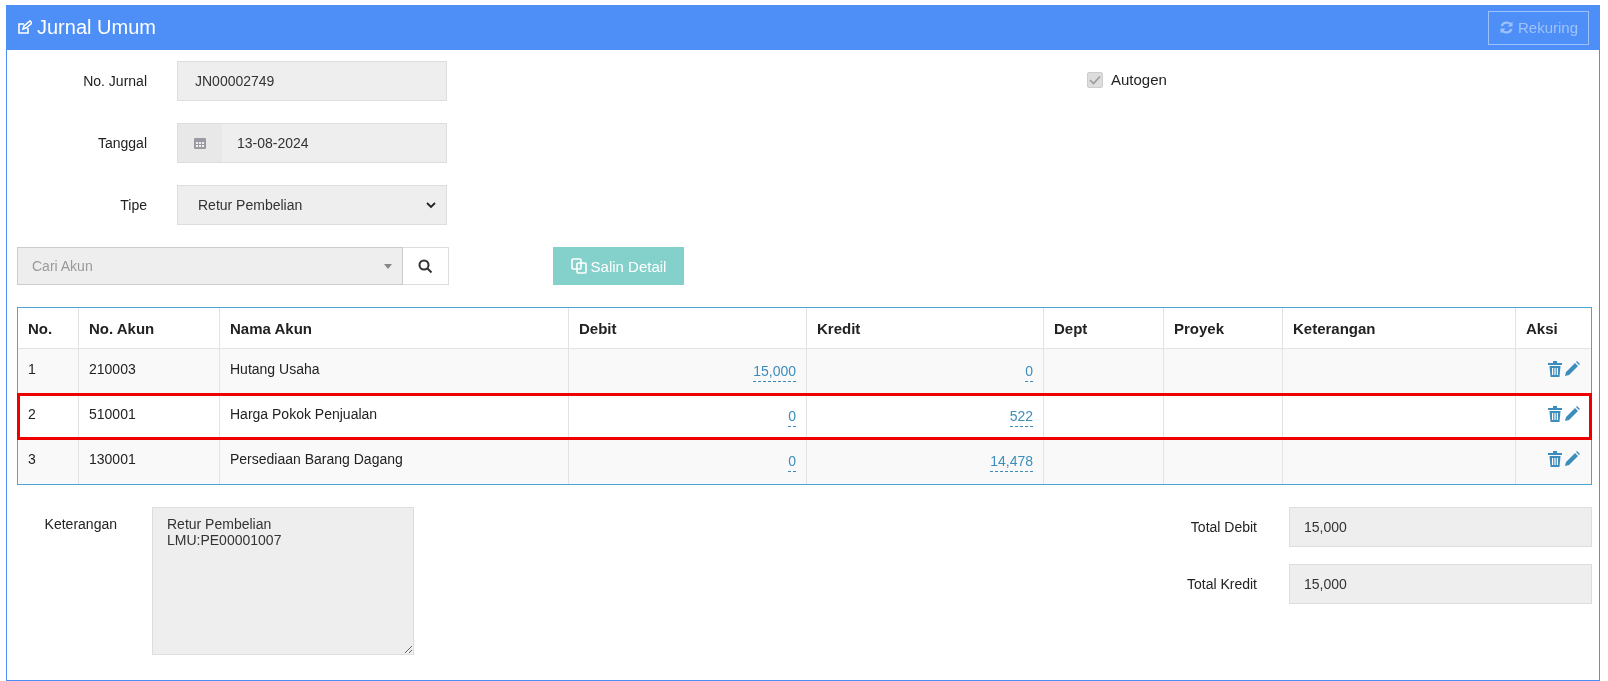 Image resolution: width=1608 pixels, height=681 pixels. Describe the element at coordinates (114, 81) in the screenshot. I see `field-label: No. Jurnal` at that location.